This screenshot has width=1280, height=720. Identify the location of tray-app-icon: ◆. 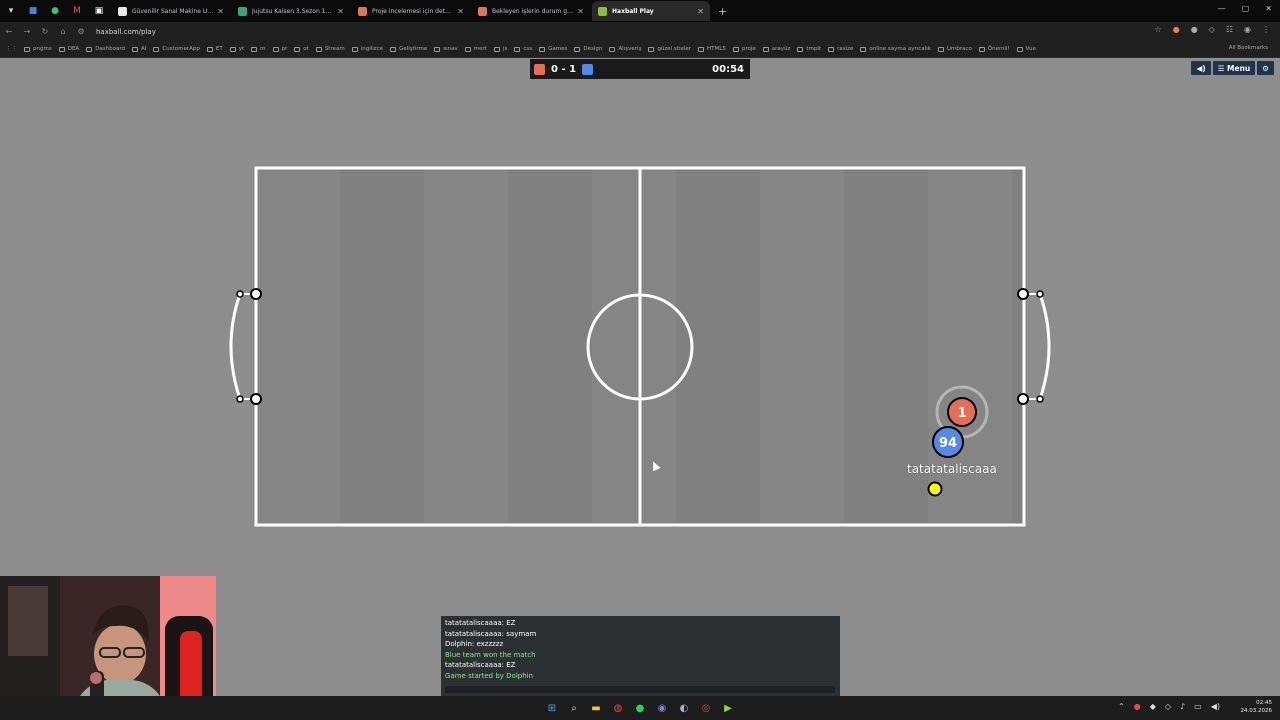
(1153, 706).